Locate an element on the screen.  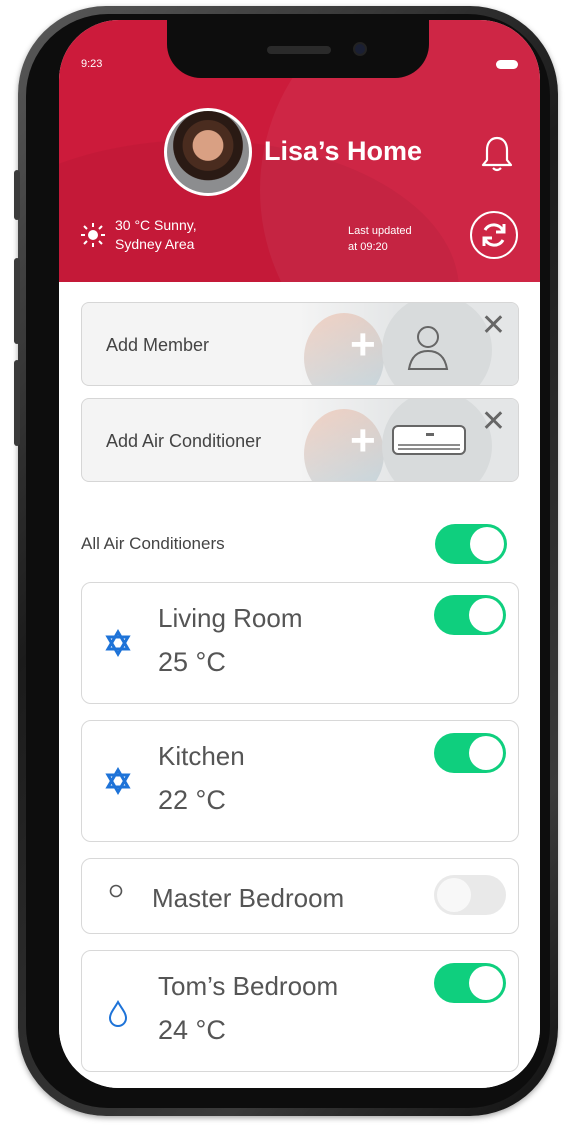
battery-icon is located at coordinates (507, 64).